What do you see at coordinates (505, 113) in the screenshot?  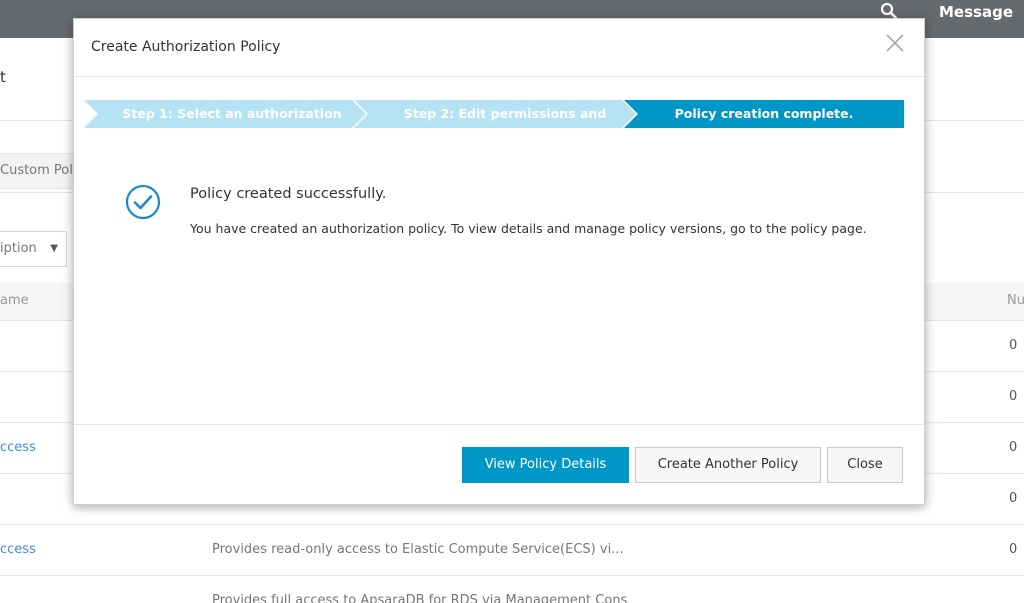 I see `step-label: Step 2: Edit permissions and` at bounding box center [505, 113].